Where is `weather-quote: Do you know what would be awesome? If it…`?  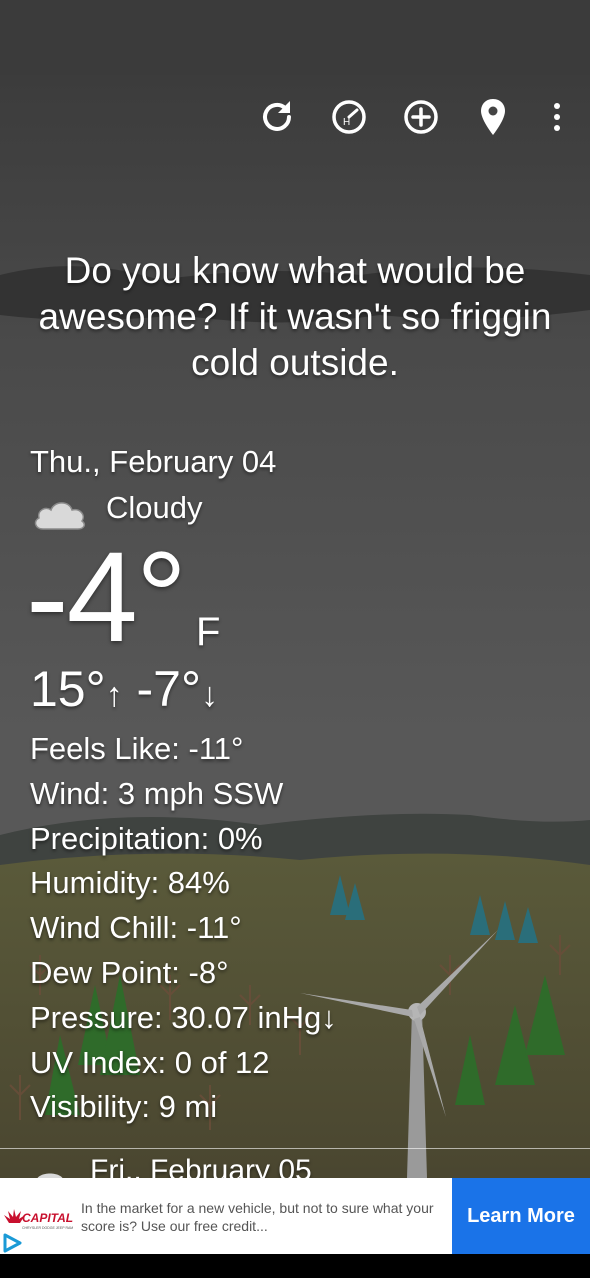 weather-quote: Do you know what would be awesome? If it… is located at coordinates (295, 316).